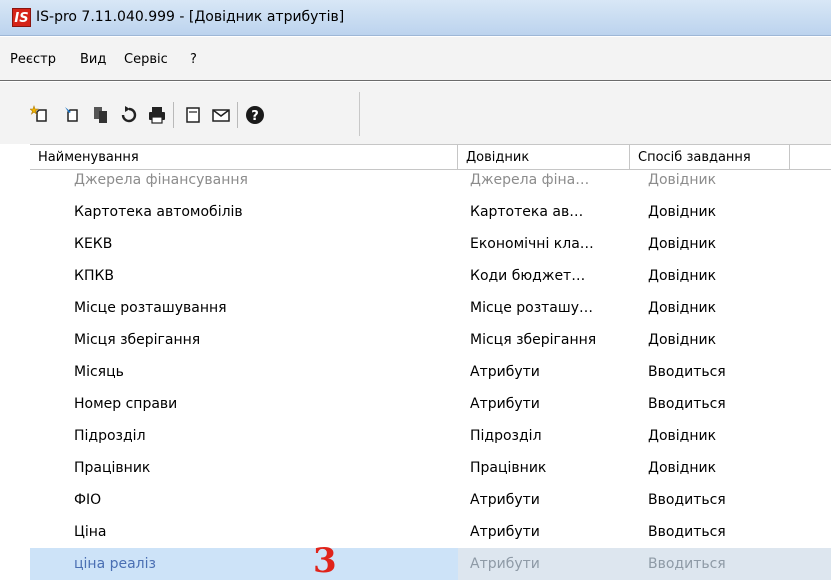 The width and height of the screenshot is (831, 581). Describe the element at coordinates (94, 276) in the screenshot. I see `cell-name: КПКВ` at that location.